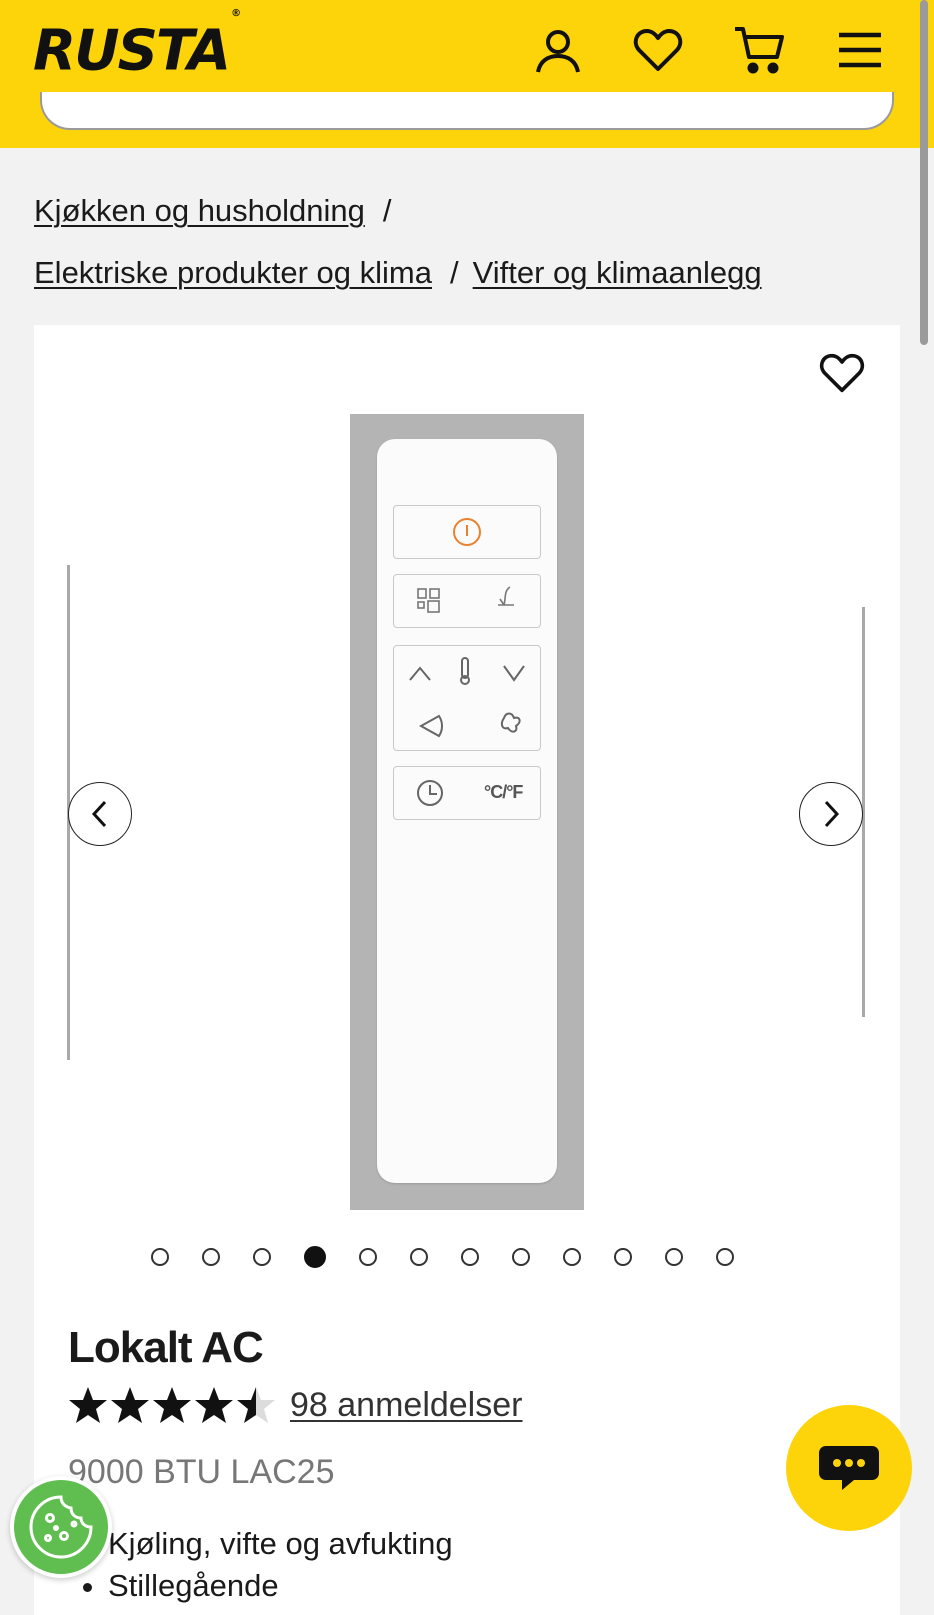 This screenshot has width=934, height=1615. I want to click on reviews-link: 98 anmeldelser, so click(406, 1405).